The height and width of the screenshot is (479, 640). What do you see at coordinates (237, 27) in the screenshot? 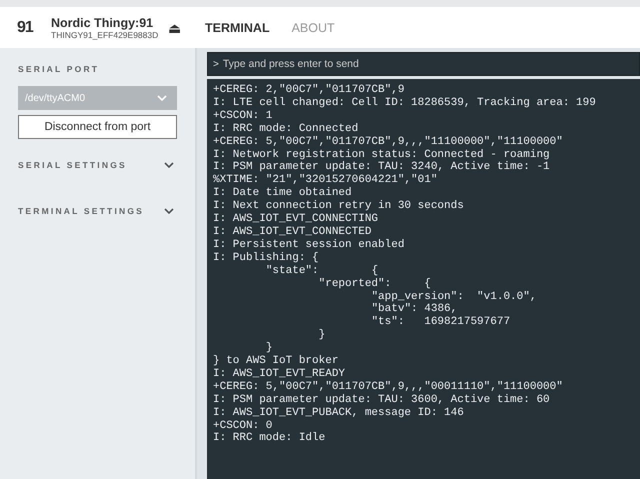
I see `nav-tab: TERMINAL` at bounding box center [237, 27].